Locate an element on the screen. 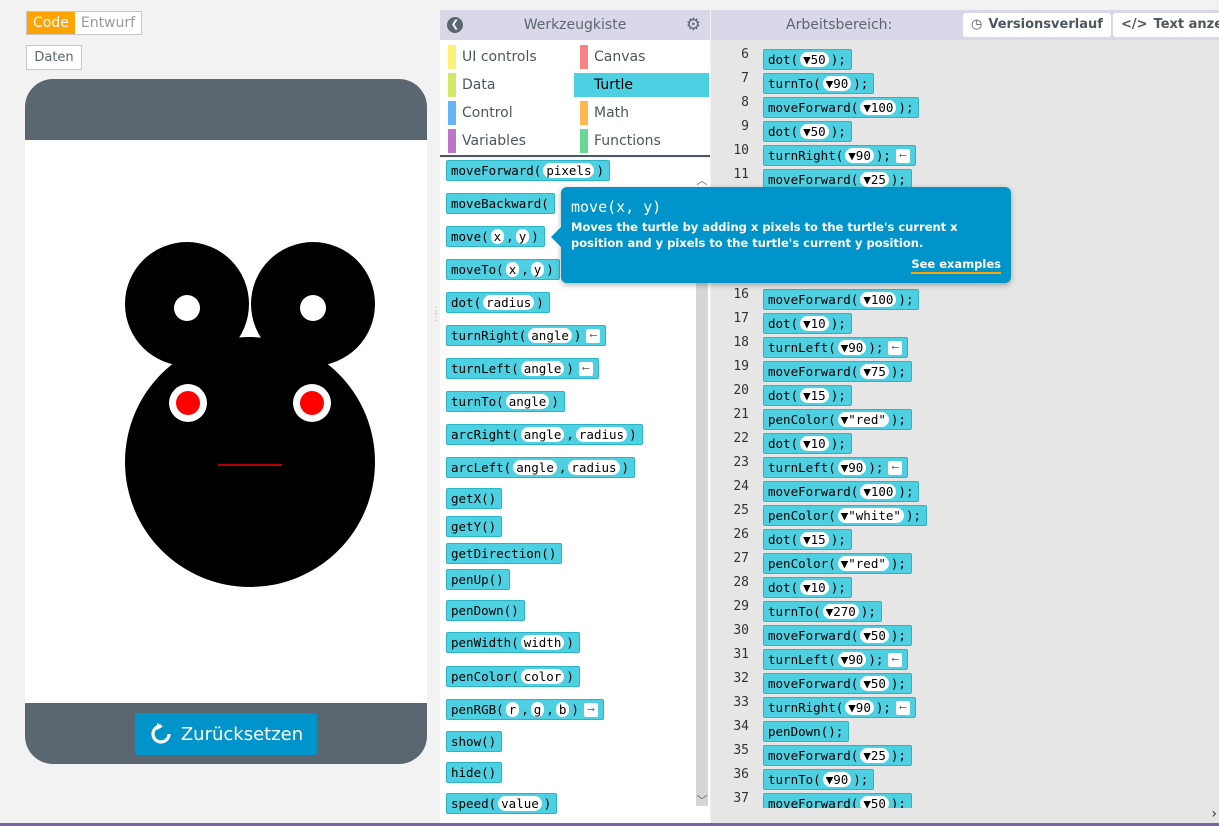 This screenshot has height=826, width=1219. block-arg-slot: b is located at coordinates (562, 709).